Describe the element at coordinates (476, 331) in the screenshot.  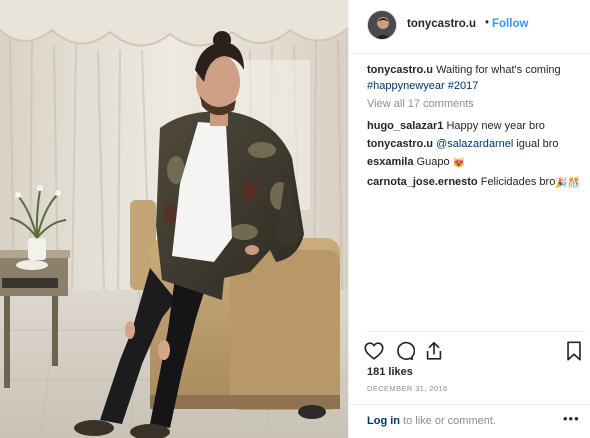
I see `divider` at that location.